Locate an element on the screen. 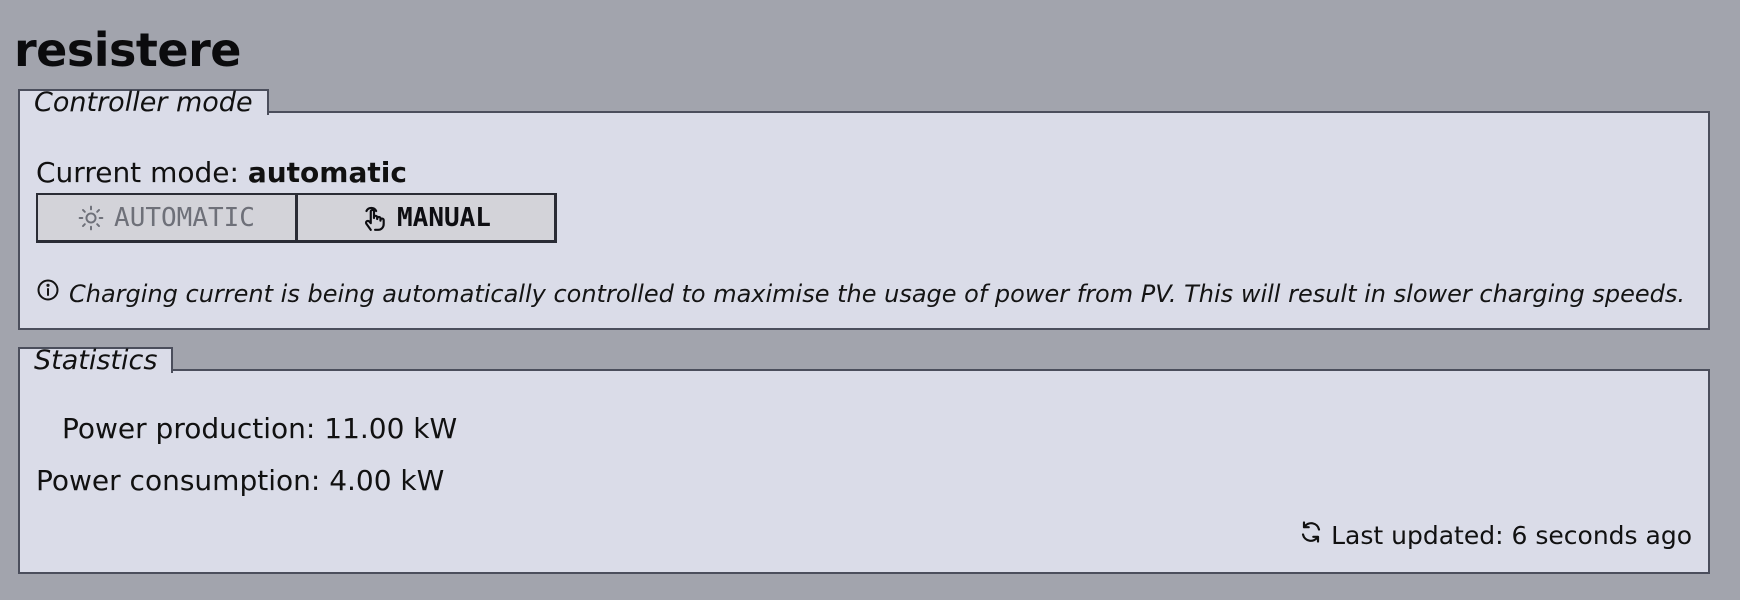  current-mode-line: Current mode: automatic is located at coordinates (221, 173).